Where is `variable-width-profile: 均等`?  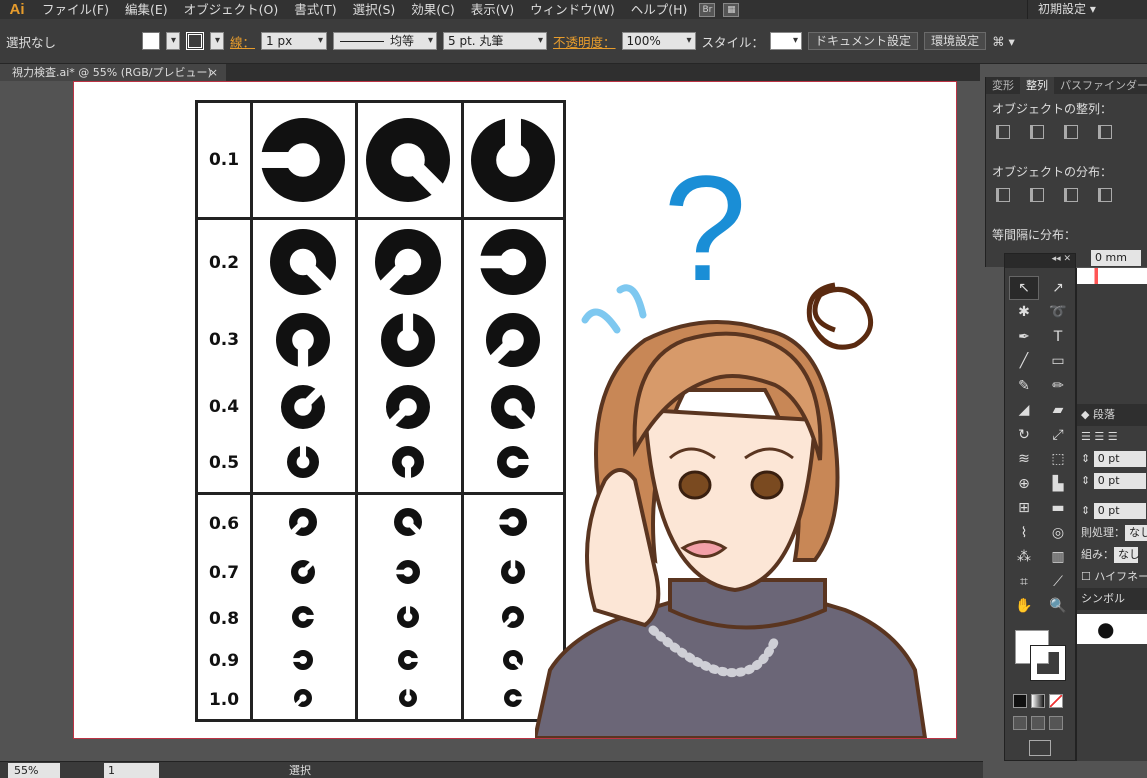
variable-width-profile: 均等 is located at coordinates (385, 41).